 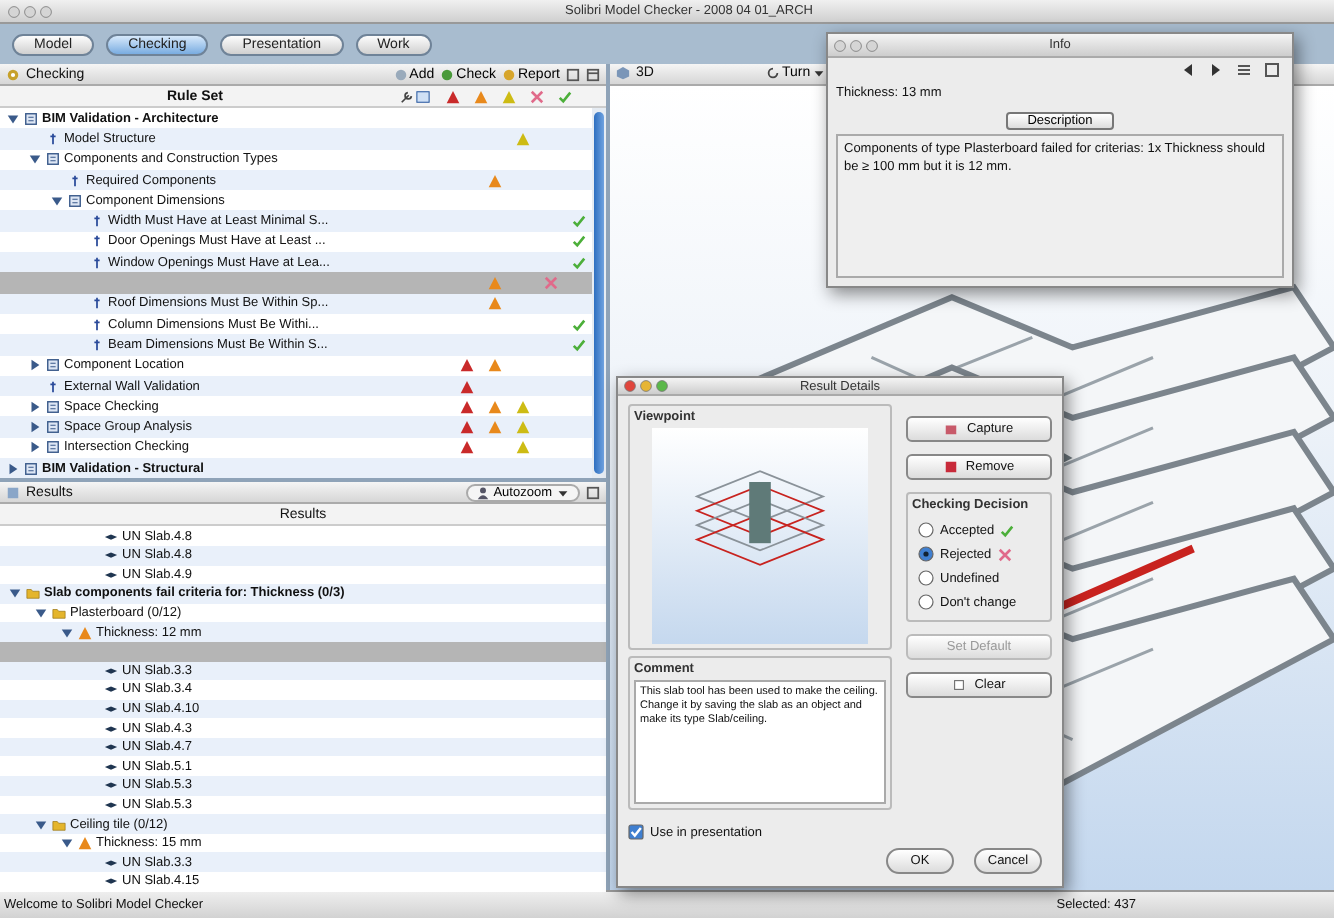 I want to click on cube-icon, so click(x=623, y=73).